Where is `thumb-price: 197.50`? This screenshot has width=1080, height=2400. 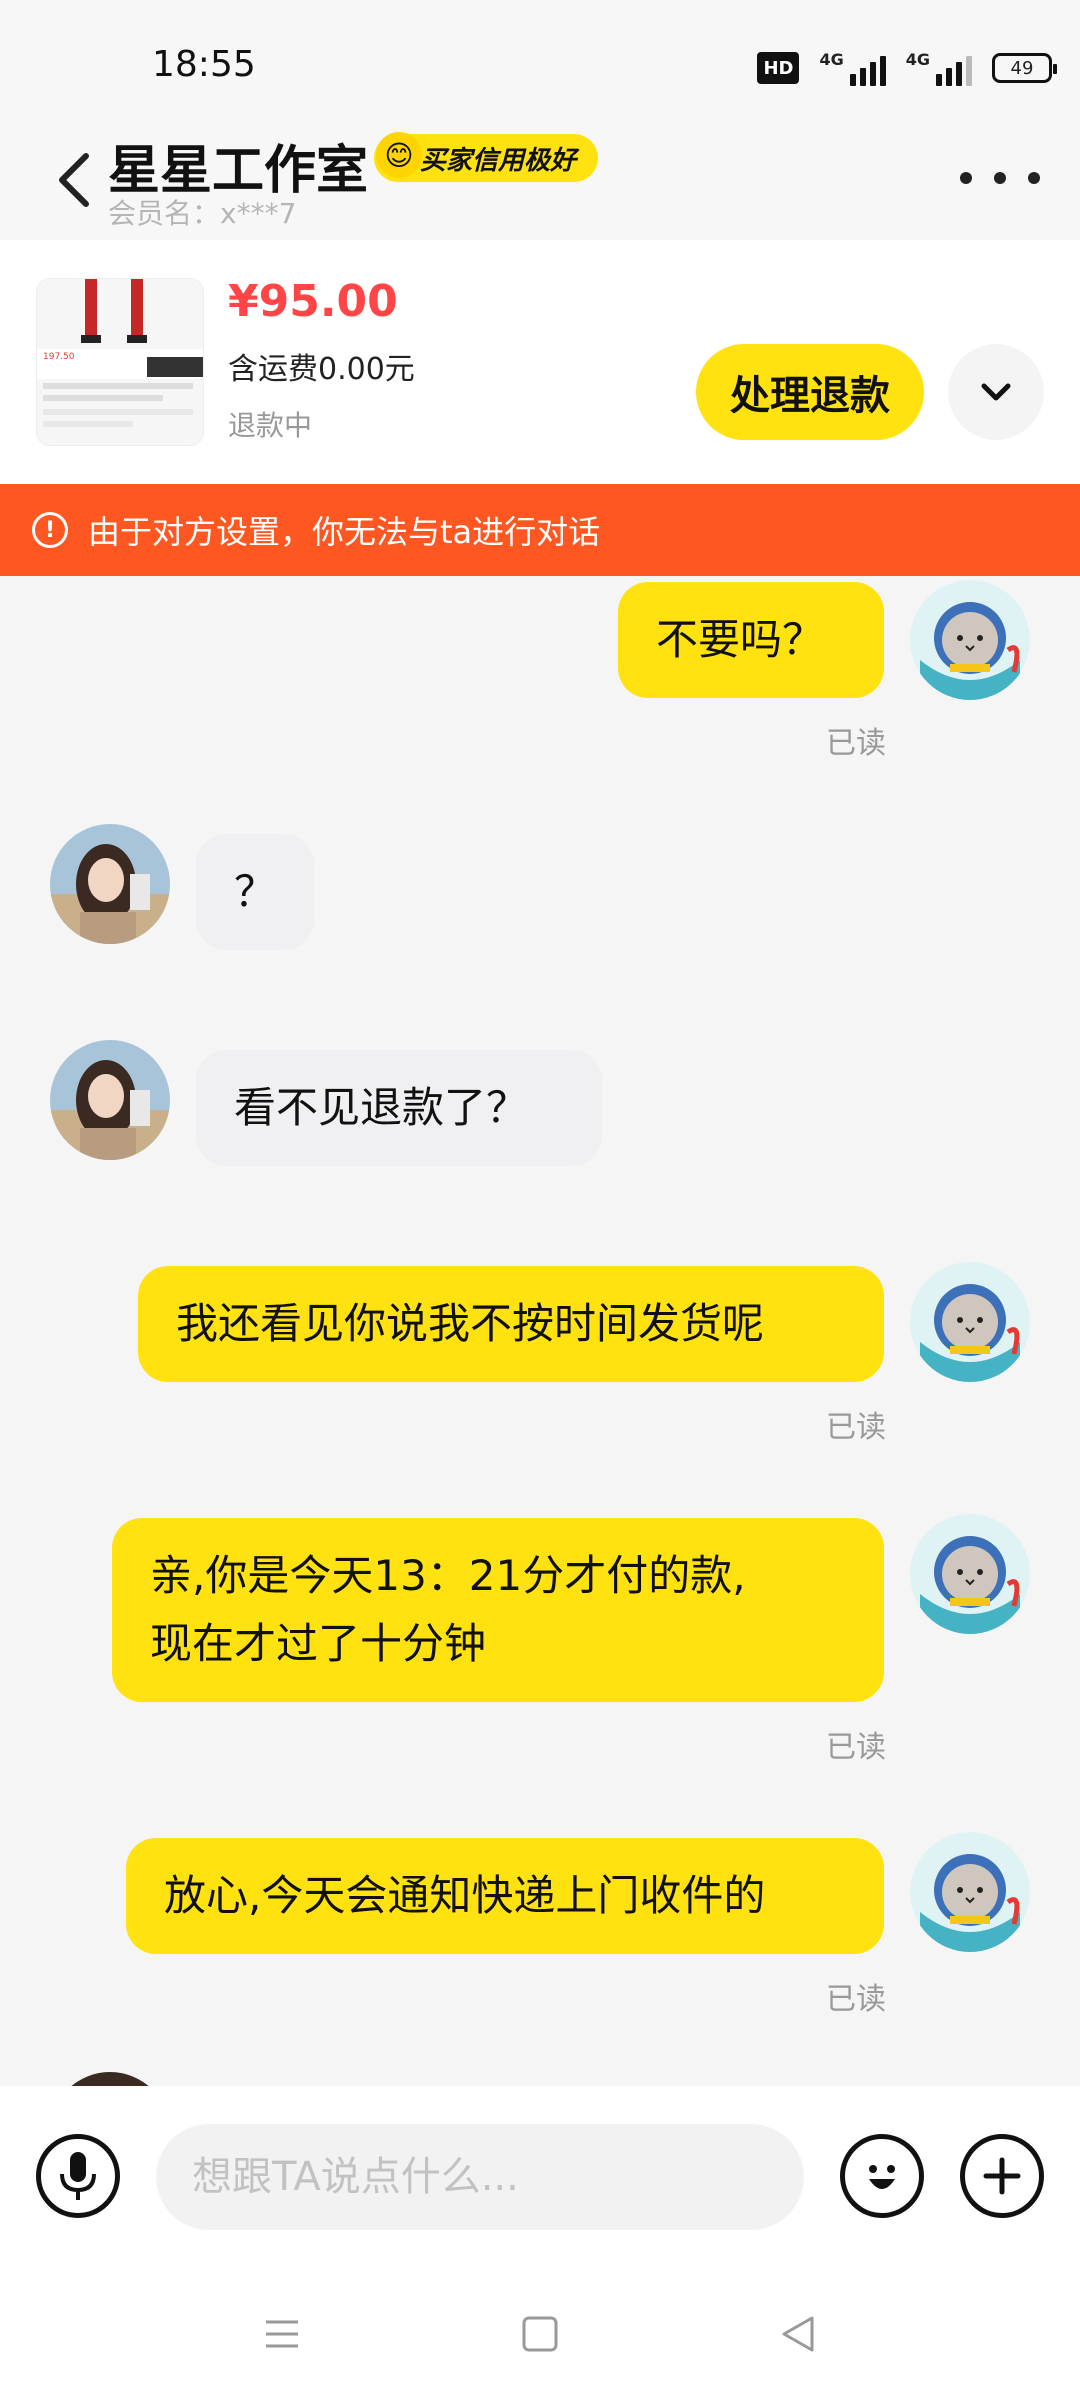 thumb-price: 197.50 is located at coordinates (59, 357).